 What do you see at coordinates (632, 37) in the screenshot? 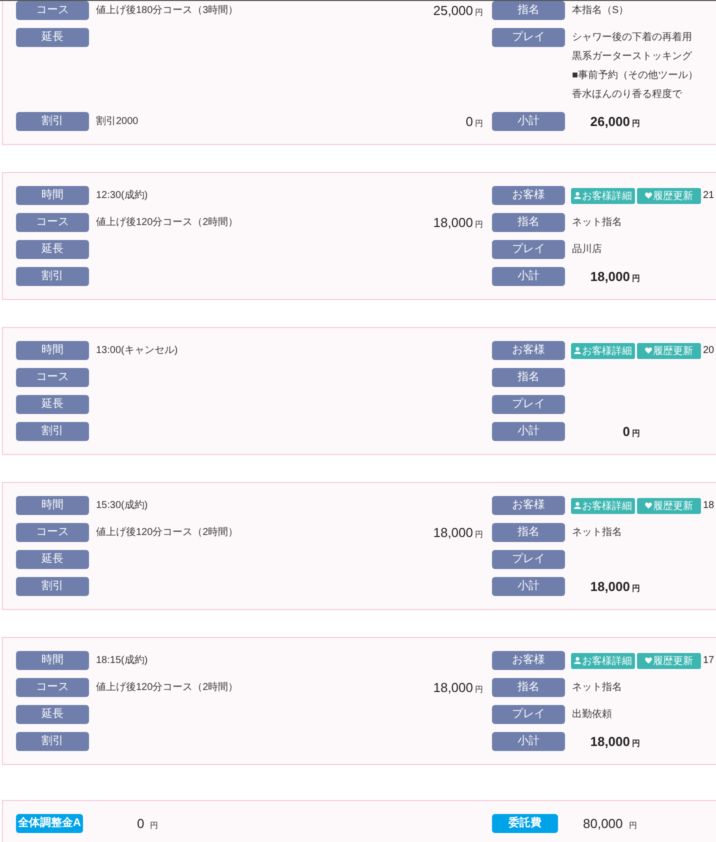
I see `field-value: シャワー後の下着の再着用` at bounding box center [632, 37].